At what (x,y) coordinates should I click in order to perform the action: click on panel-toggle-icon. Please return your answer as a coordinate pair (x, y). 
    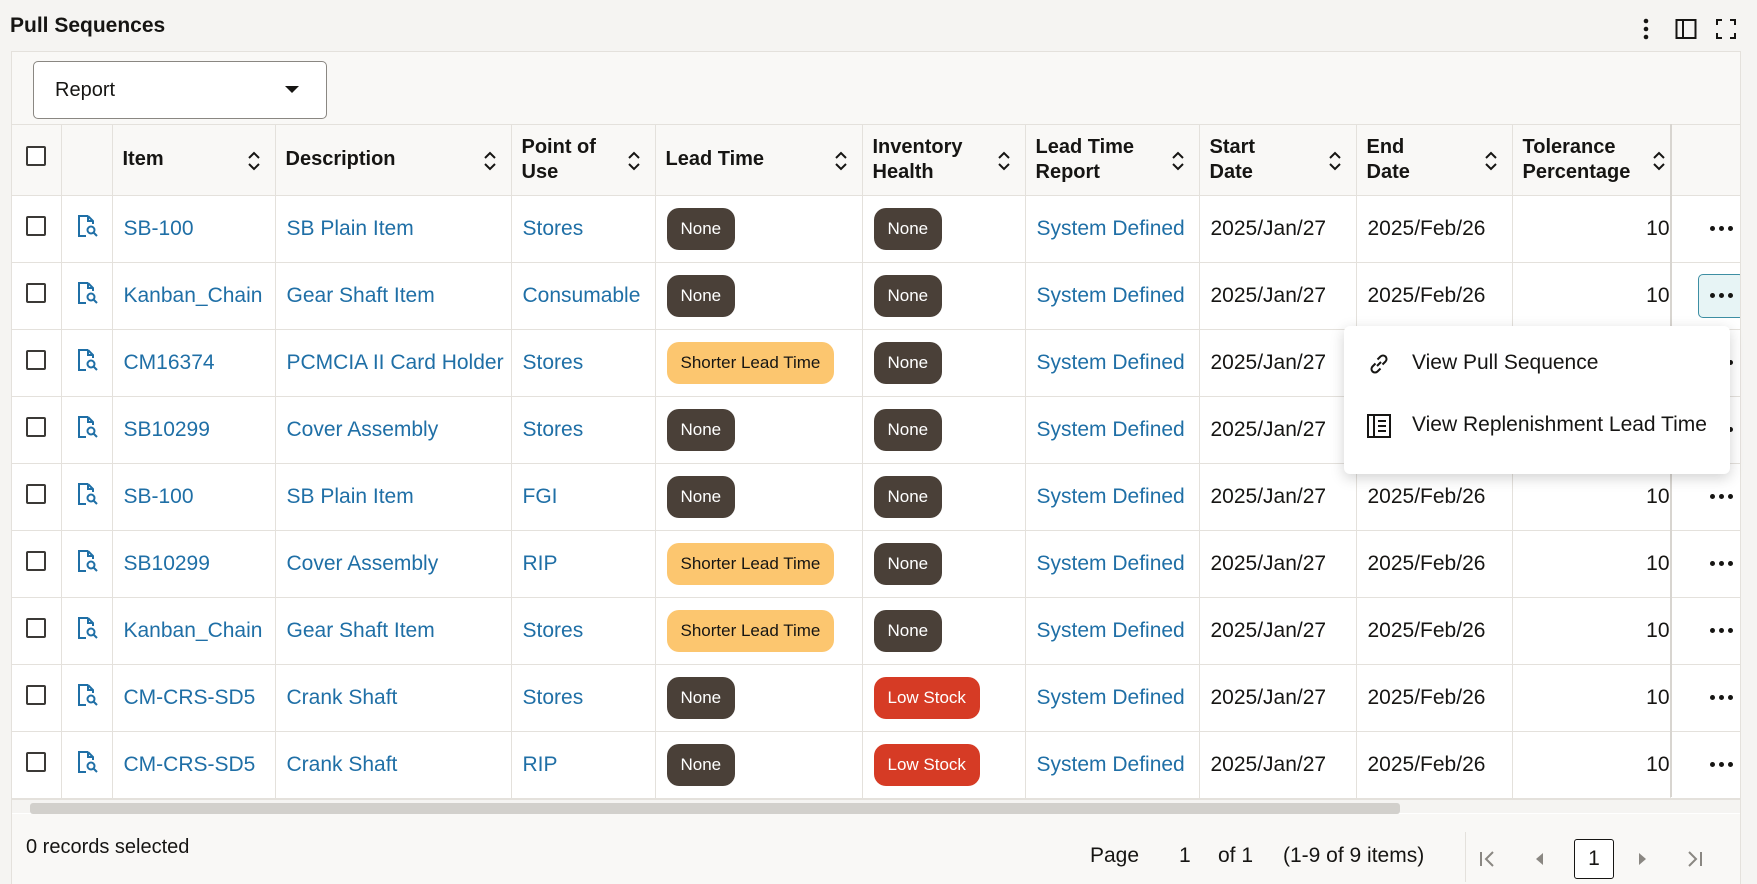
    Looking at the image, I should click on (1686, 29).